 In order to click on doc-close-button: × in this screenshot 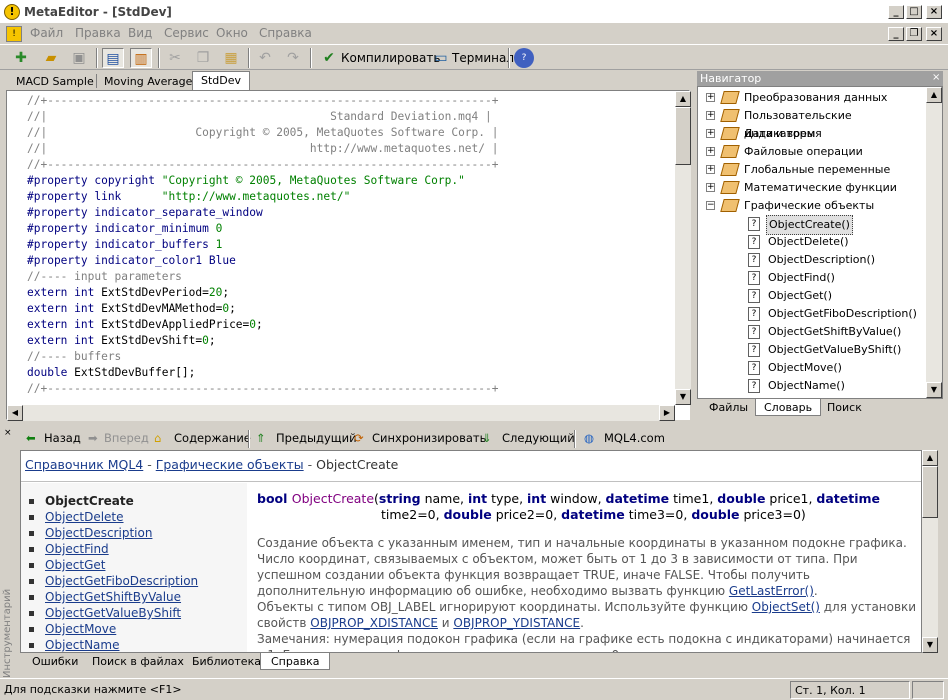, I will do `click(934, 34)`.